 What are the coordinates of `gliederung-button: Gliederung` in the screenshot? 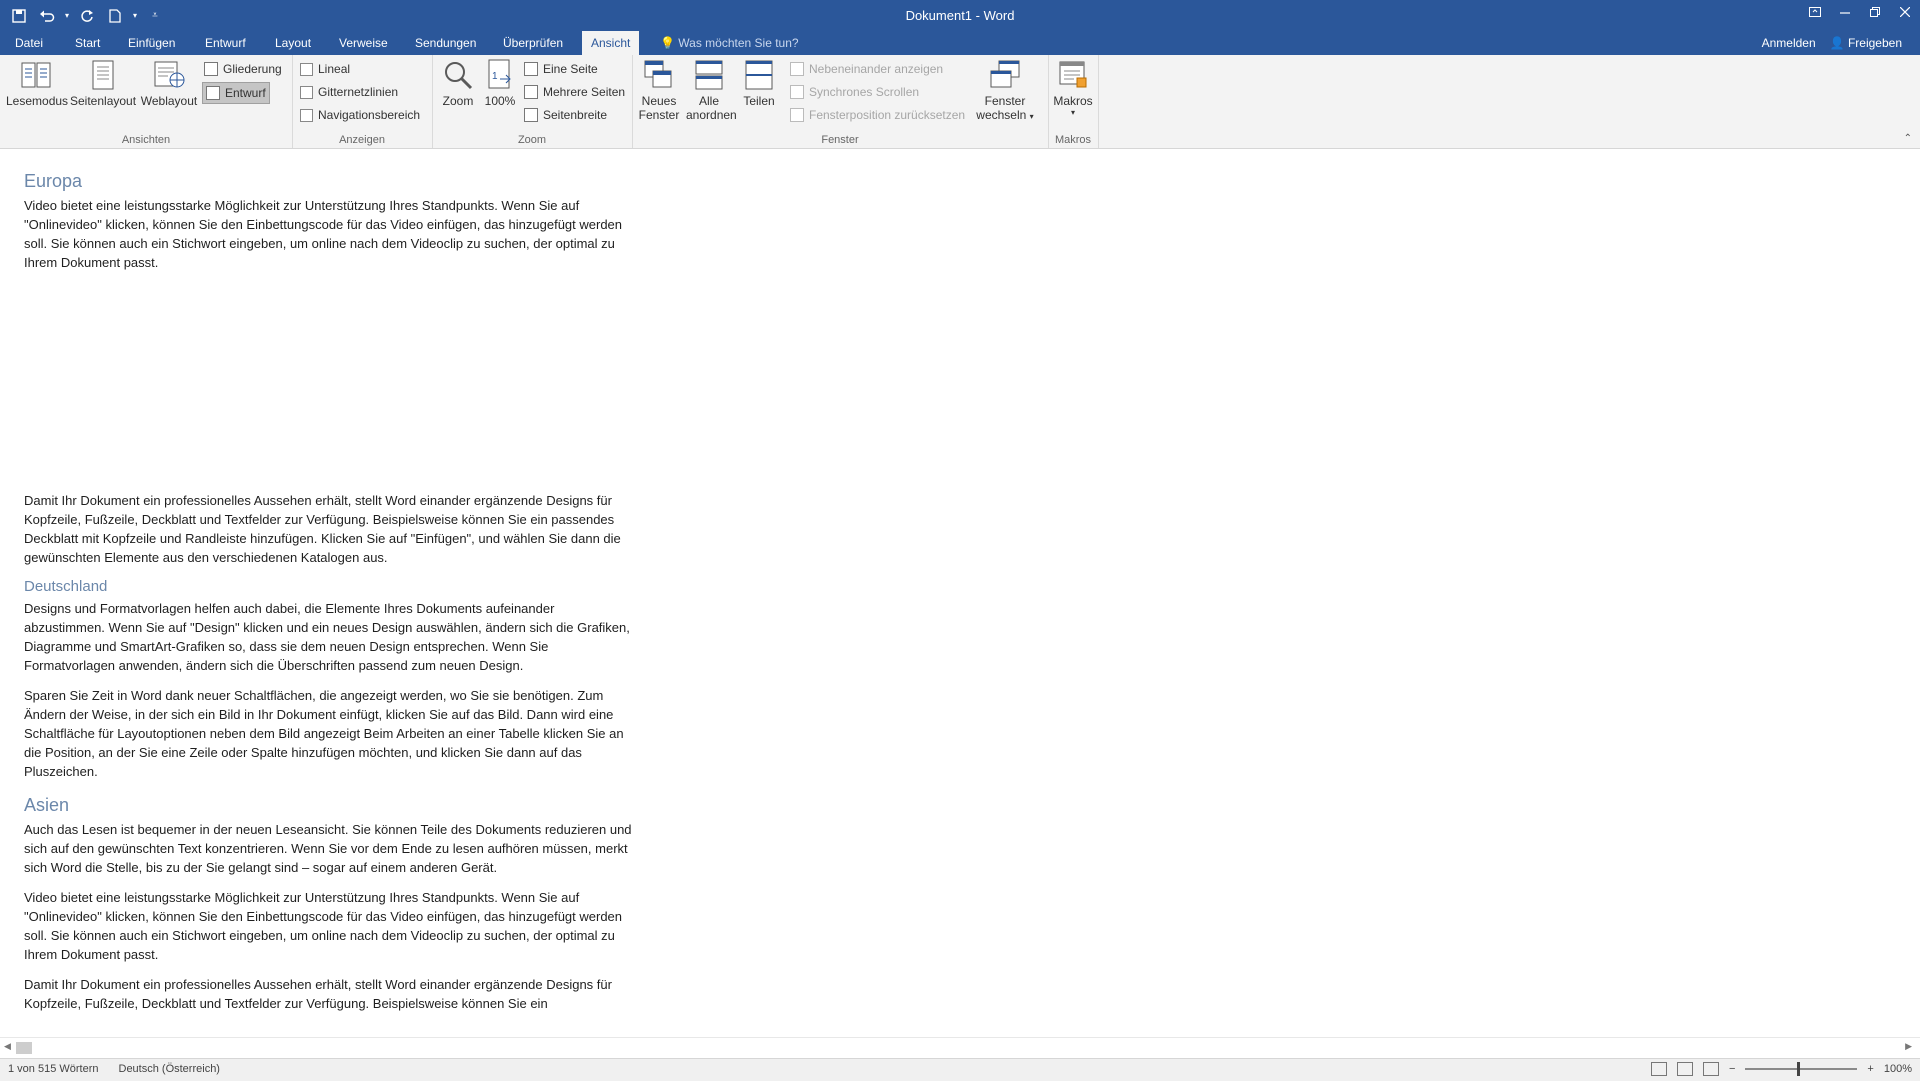 It's located at (243, 69).